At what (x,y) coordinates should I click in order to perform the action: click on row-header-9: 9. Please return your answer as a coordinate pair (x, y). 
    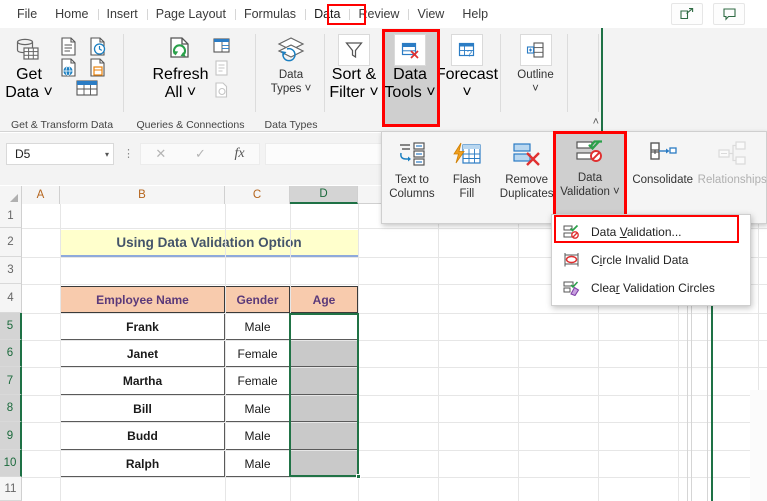
    Looking at the image, I should click on (11, 436).